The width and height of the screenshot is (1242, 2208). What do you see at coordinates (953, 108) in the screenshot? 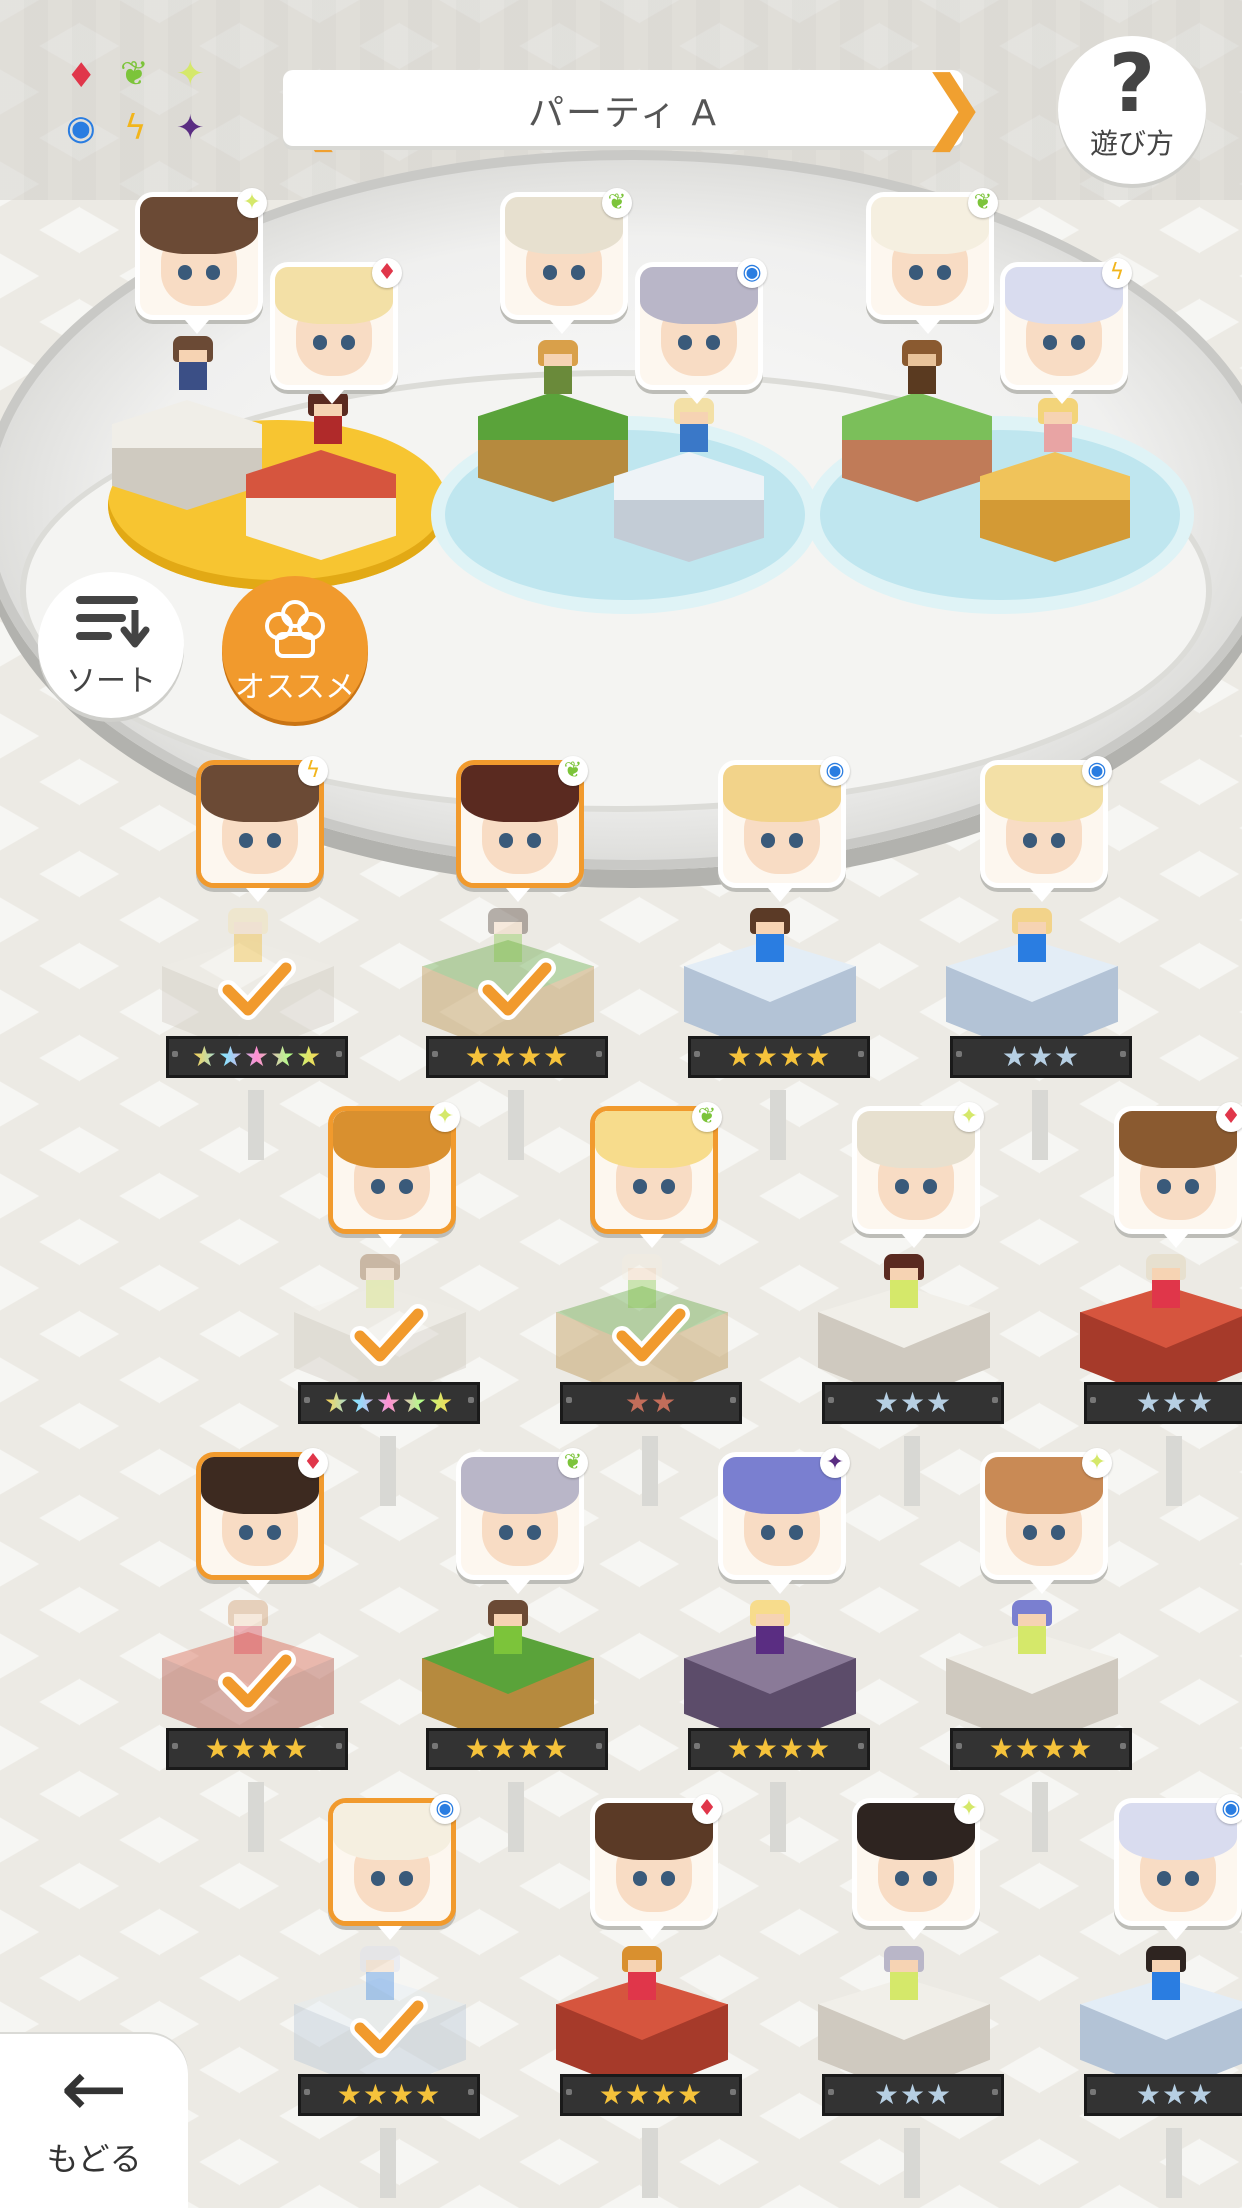
I see `next-party-arrow: ❯` at bounding box center [953, 108].